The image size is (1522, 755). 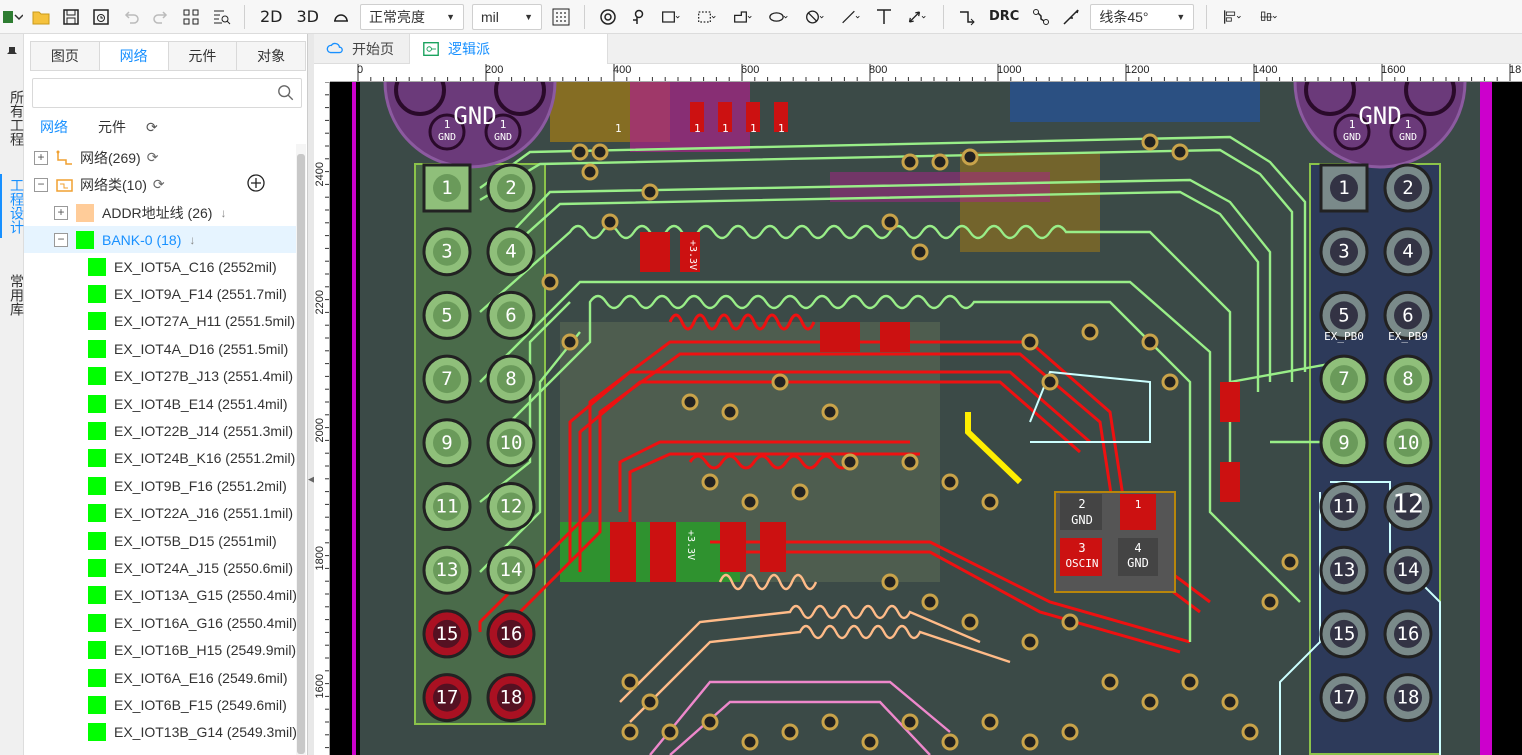 What do you see at coordinates (1344, 252) in the screenshot?
I see `header-pin: 3` at bounding box center [1344, 252].